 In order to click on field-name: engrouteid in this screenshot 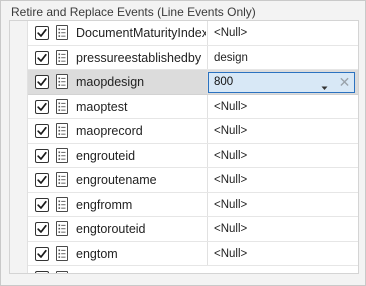, I will do `click(106, 155)`.